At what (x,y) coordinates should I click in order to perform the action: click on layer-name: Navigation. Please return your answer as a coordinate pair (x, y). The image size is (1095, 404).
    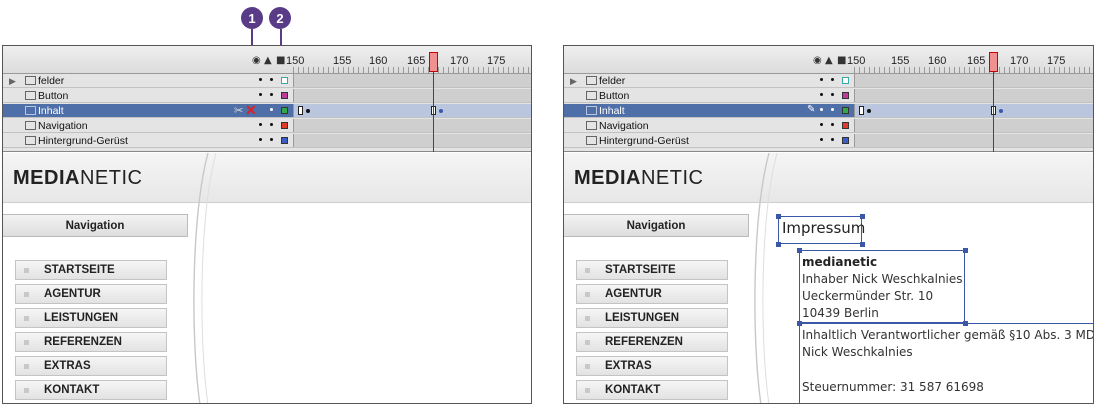
    Looking at the image, I should click on (617, 126).